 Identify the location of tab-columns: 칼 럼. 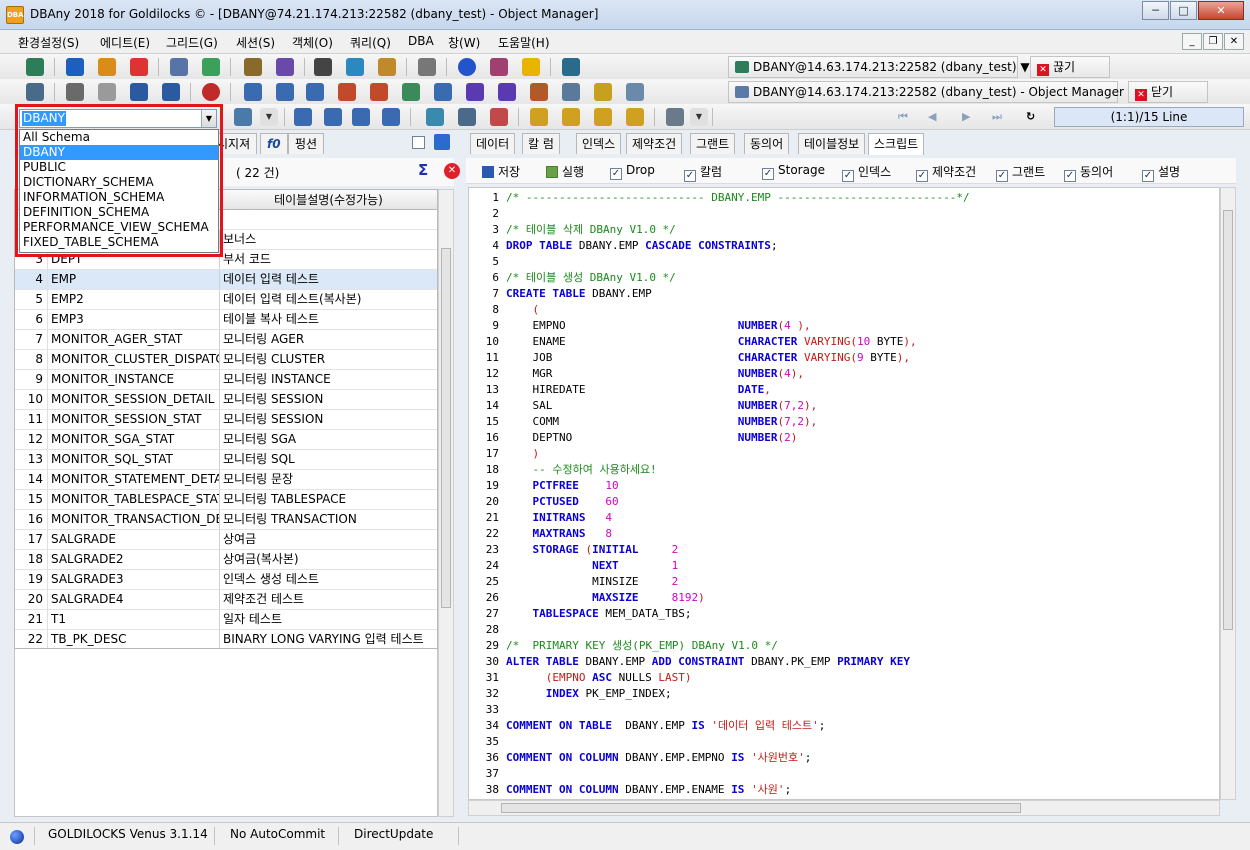
(541, 143).